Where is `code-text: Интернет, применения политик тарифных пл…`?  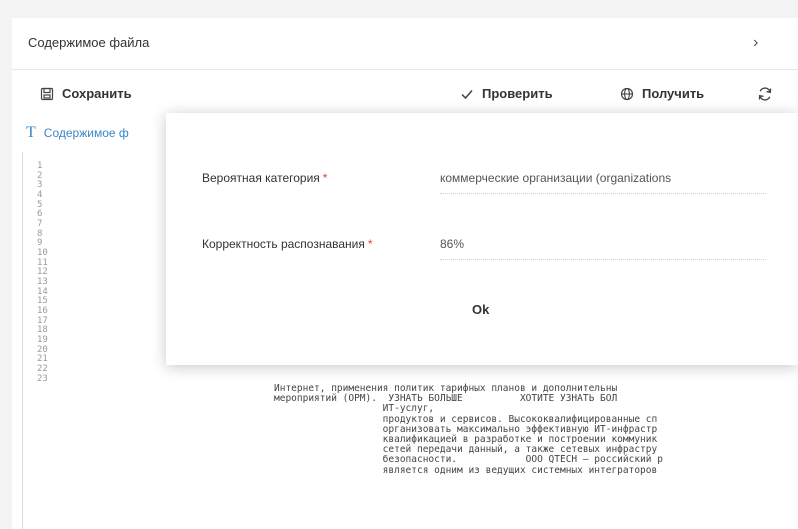 code-text: Интернет, применения политик тарифных пл… is located at coordinates (468, 429).